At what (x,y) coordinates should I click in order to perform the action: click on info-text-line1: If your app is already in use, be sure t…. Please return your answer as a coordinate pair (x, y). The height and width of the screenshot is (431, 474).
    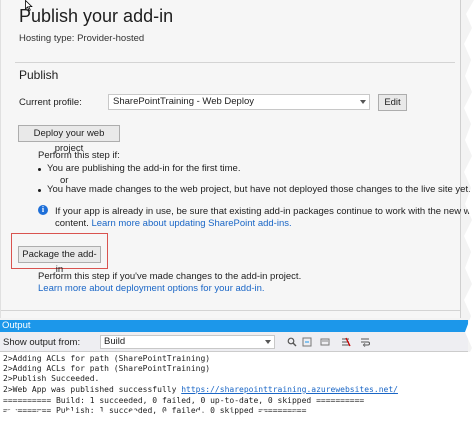
    Looking at the image, I should click on (264, 211).